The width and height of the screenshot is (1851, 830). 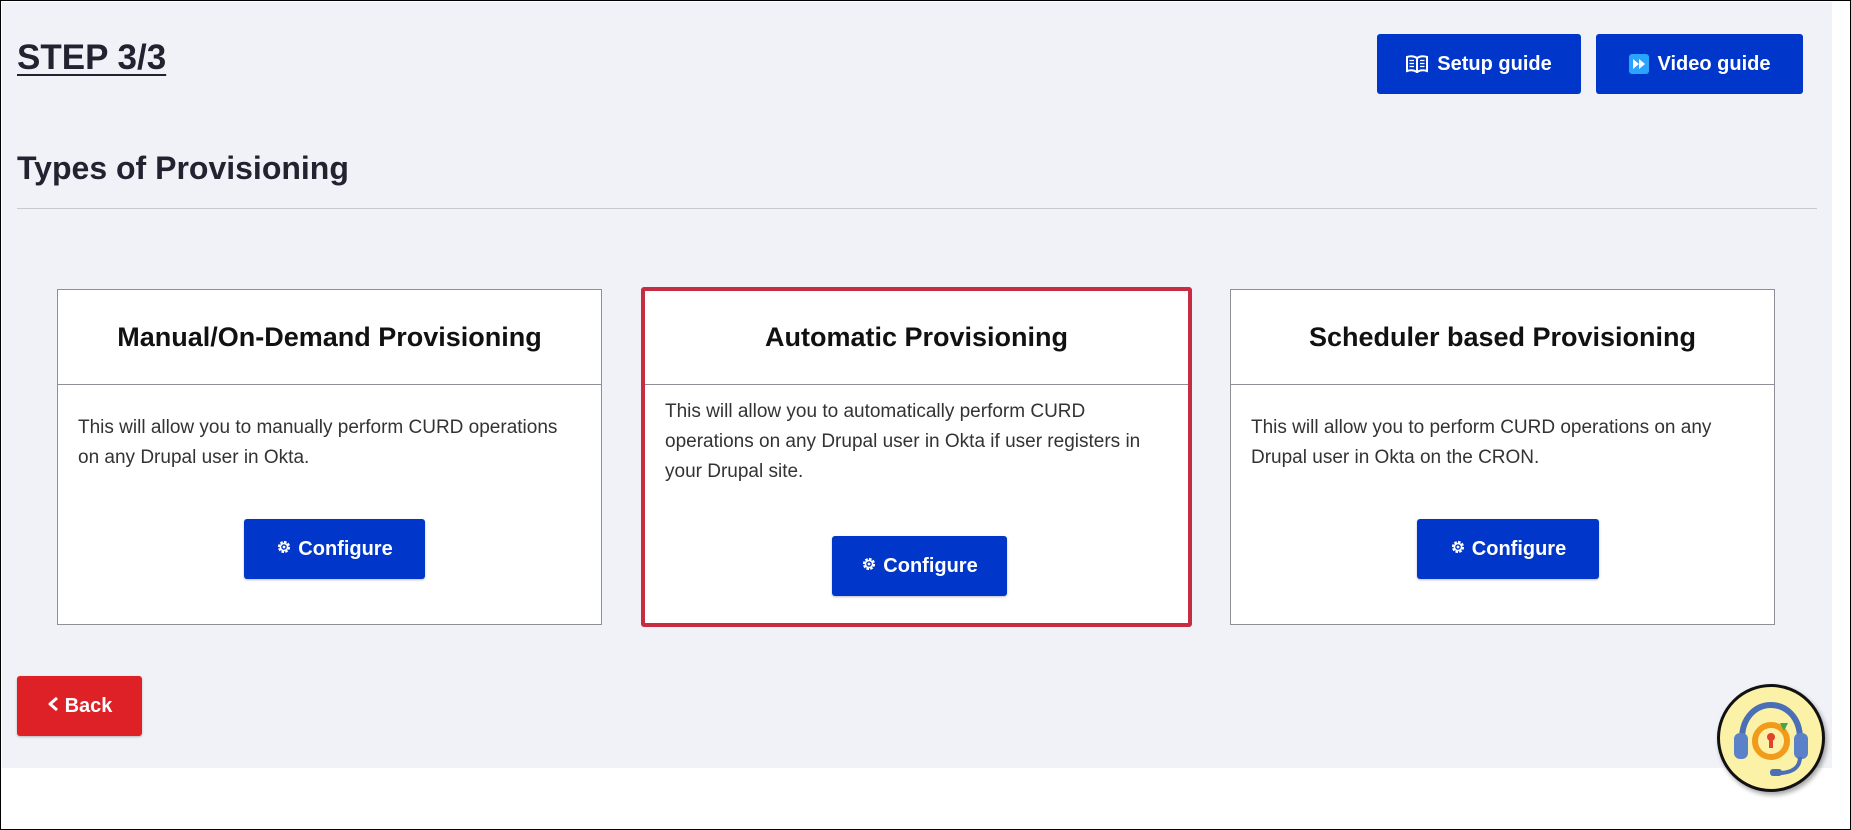 What do you see at coordinates (917, 208) in the screenshot?
I see `section-divider` at bounding box center [917, 208].